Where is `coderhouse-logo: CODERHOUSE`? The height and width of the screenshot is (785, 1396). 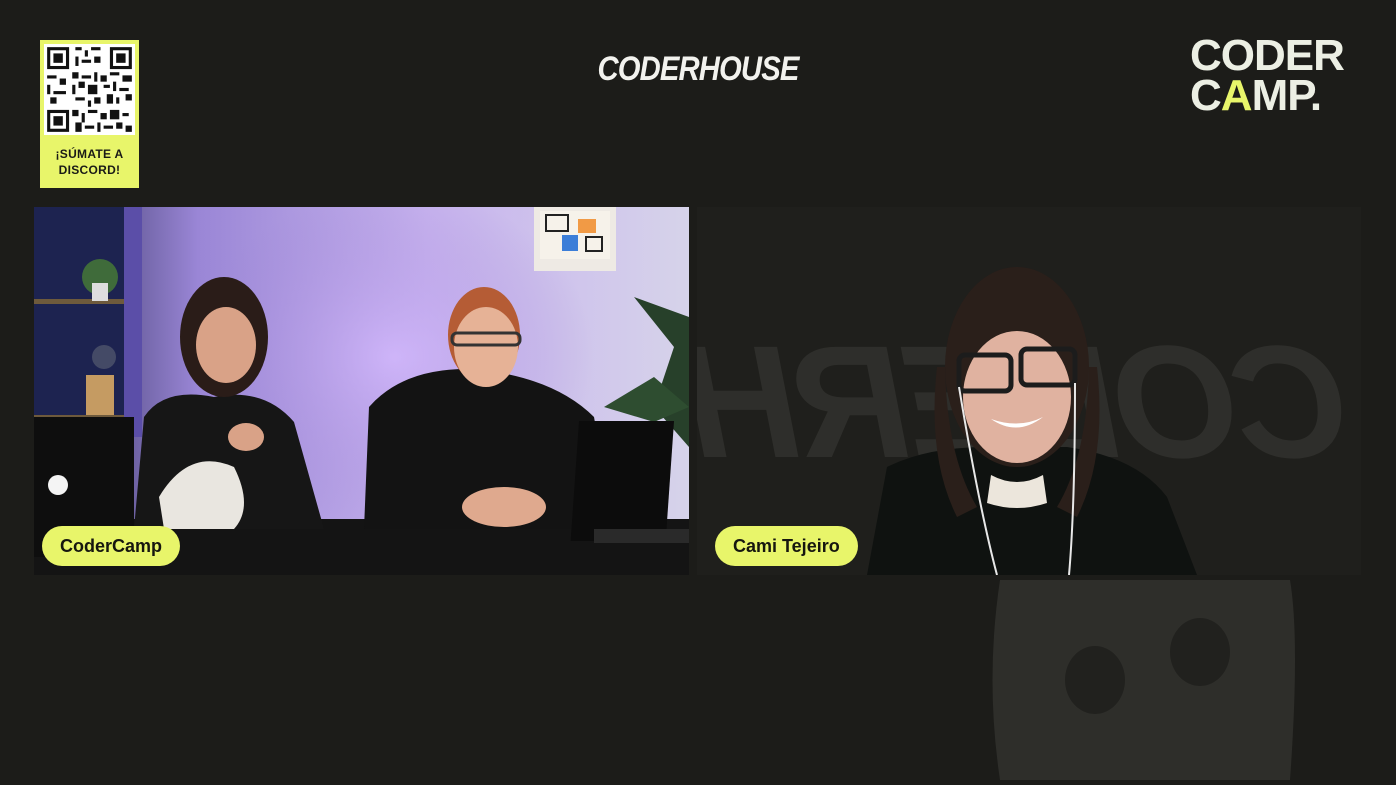
coderhouse-logo: CODERHOUSE is located at coordinates (698, 69).